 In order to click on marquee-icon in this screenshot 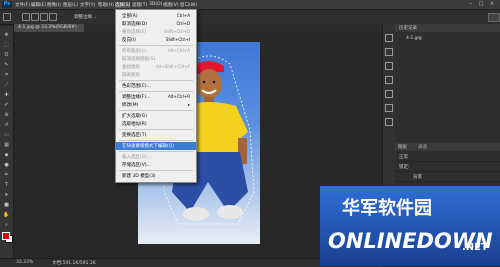, I will do `click(7, 17)`.